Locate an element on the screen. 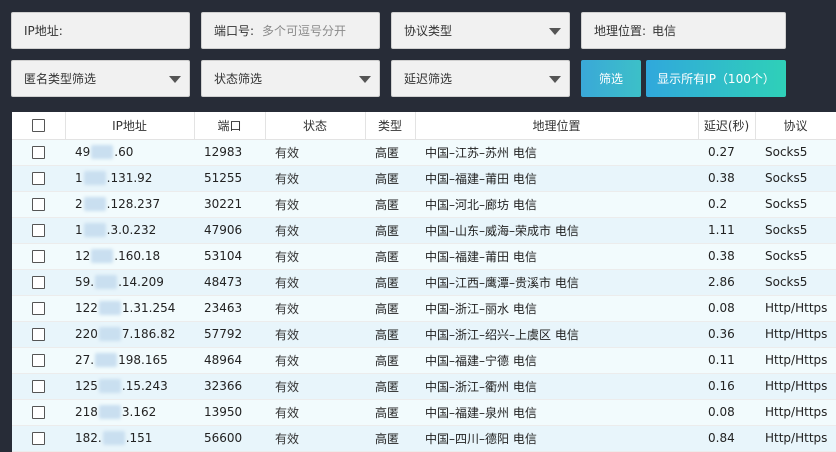 This screenshot has height=452, width=836. ip-suffix: .60 is located at coordinates (124, 151).